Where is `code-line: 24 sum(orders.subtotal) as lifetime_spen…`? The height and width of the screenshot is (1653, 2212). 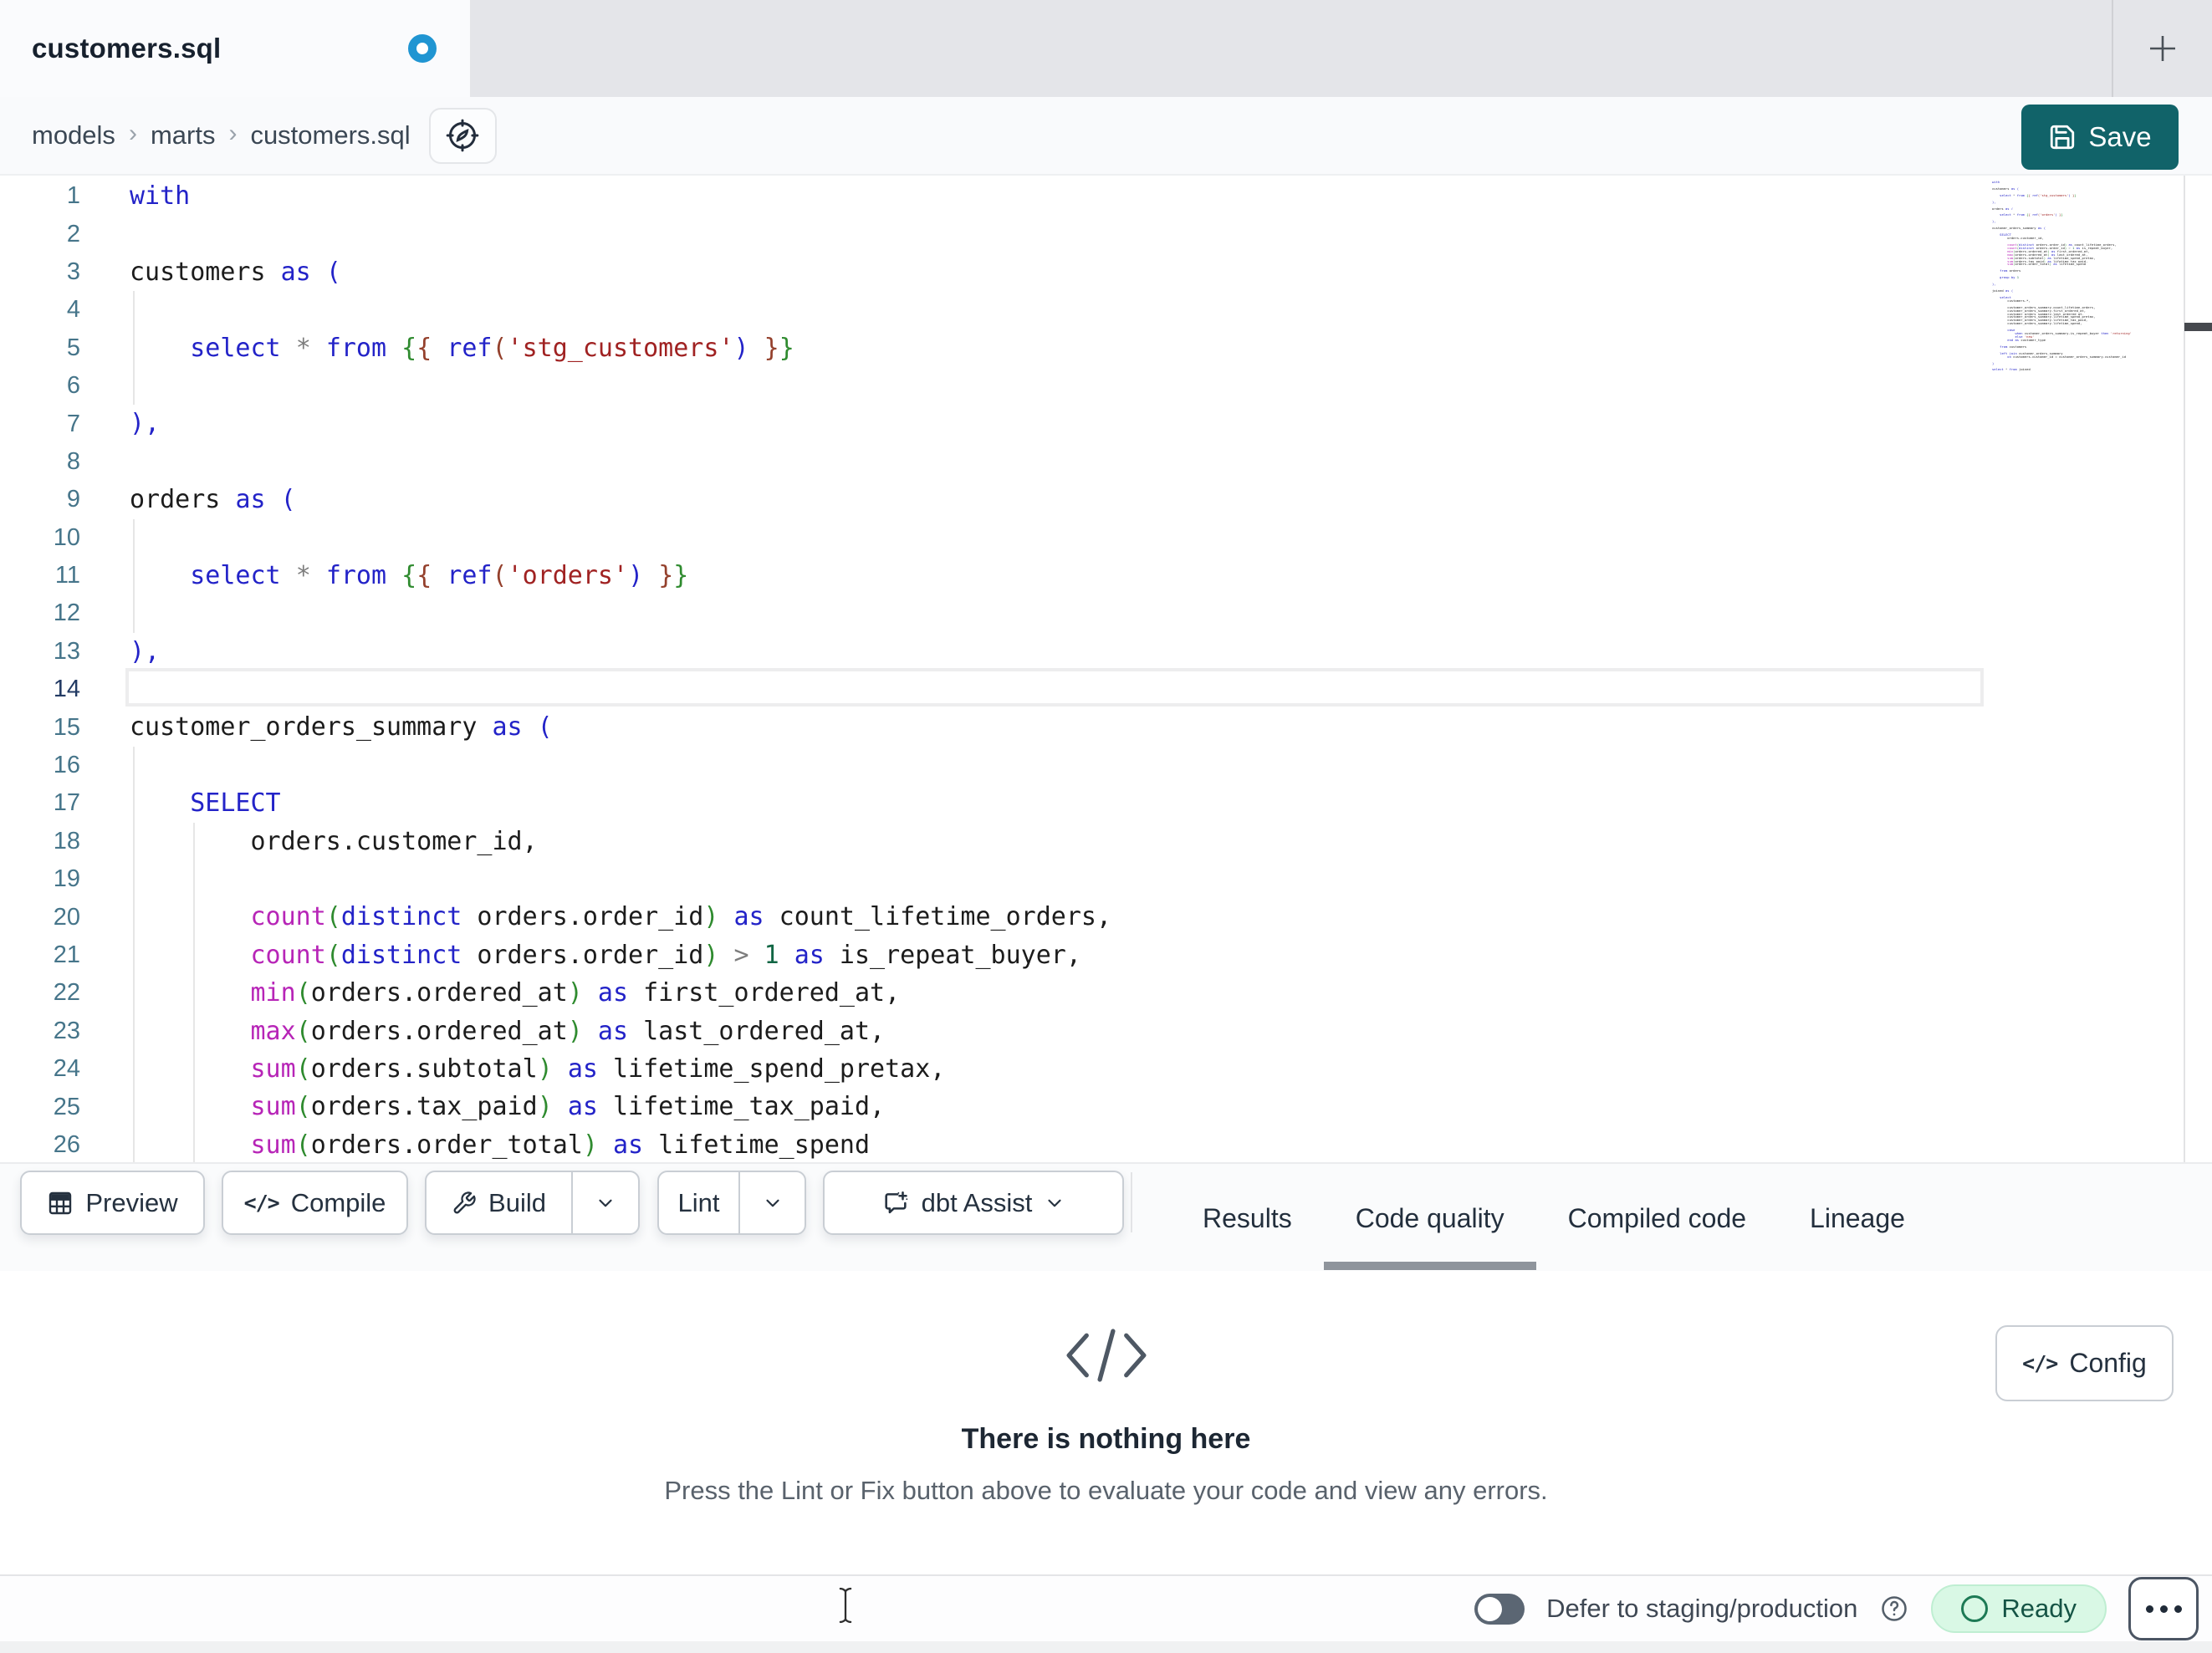 code-line: 24 sum(orders.subtotal) as lifetime_spen… is located at coordinates (555, 1069).